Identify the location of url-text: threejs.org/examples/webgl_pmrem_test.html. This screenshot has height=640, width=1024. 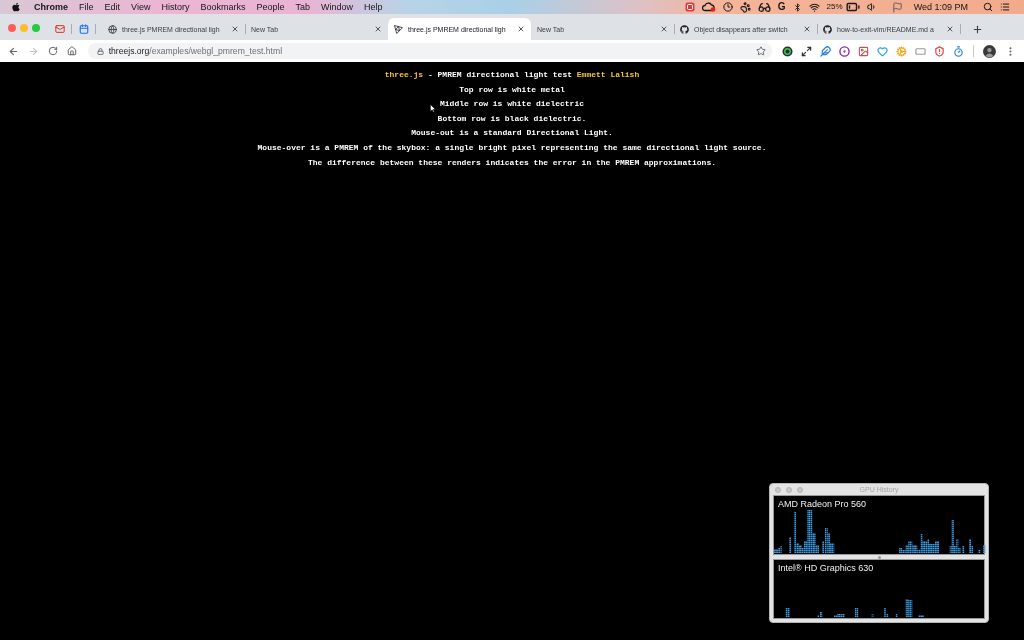
(195, 51).